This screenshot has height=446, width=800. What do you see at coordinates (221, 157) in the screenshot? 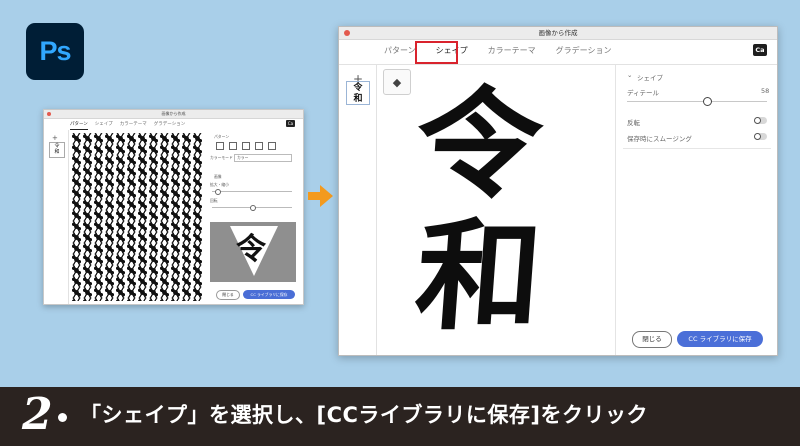
I see `color-mode-label: カラーモード` at bounding box center [221, 157].